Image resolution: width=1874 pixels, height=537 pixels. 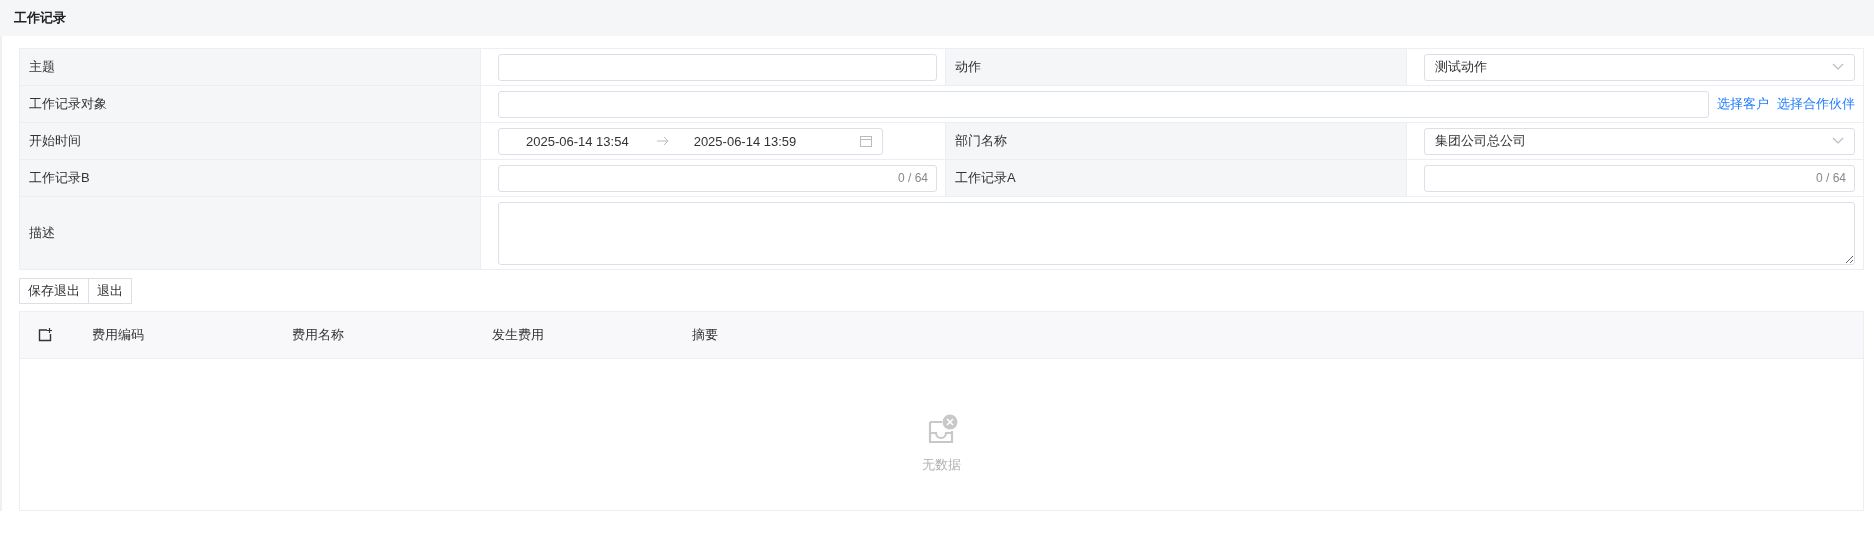 I want to click on field-label: 工作记录对象, so click(x=250, y=104).